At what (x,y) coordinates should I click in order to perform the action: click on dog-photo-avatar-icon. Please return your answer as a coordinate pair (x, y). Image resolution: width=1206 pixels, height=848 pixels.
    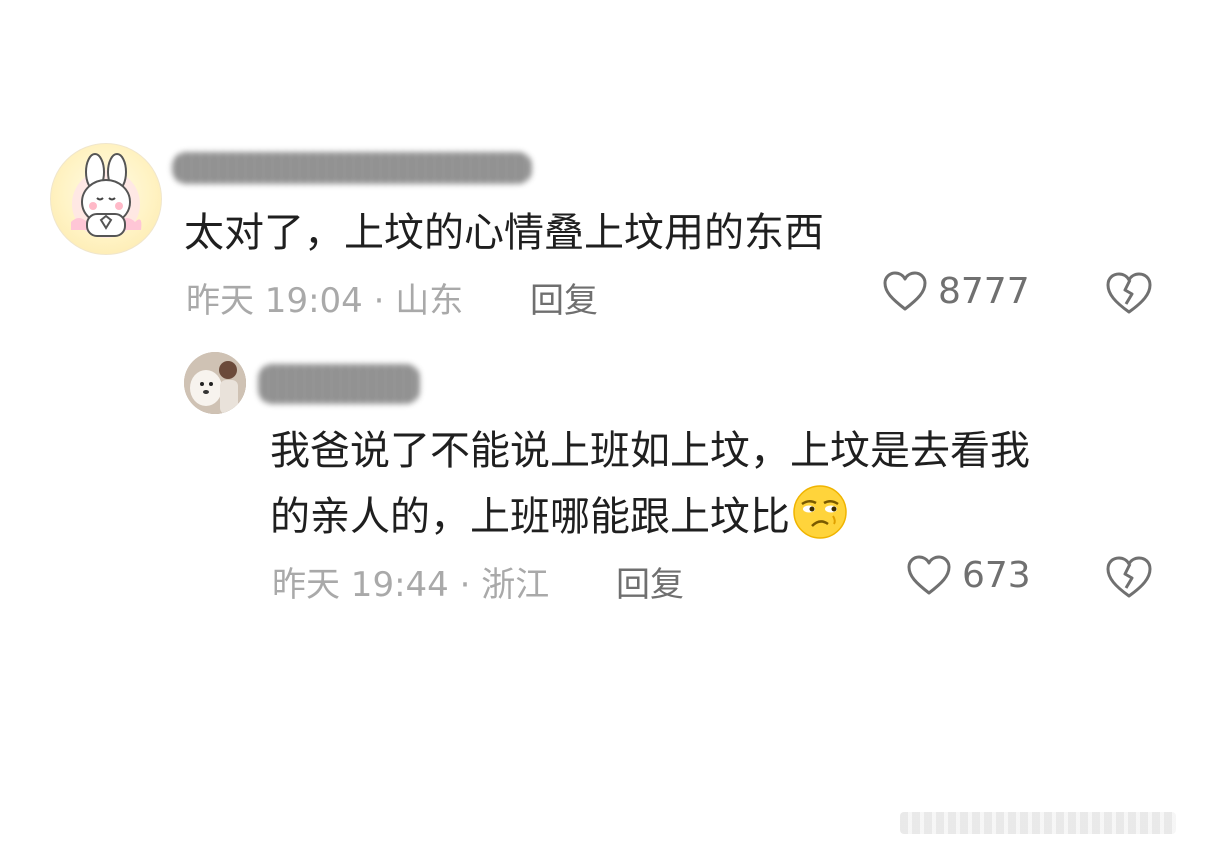
    Looking at the image, I should click on (215, 383).